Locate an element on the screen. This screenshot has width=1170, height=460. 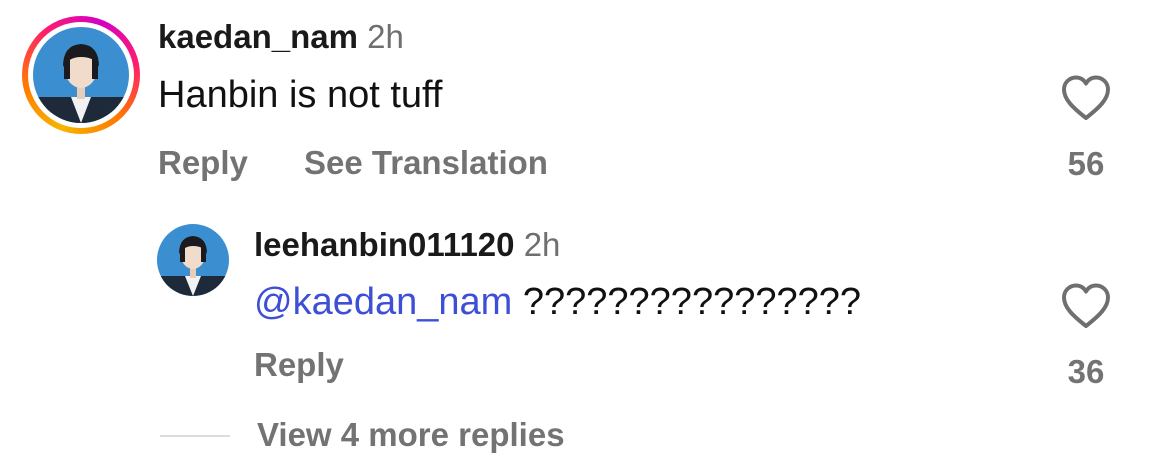
reply-text-line: @kaedan_nam ???????????????? is located at coordinates (557, 302).